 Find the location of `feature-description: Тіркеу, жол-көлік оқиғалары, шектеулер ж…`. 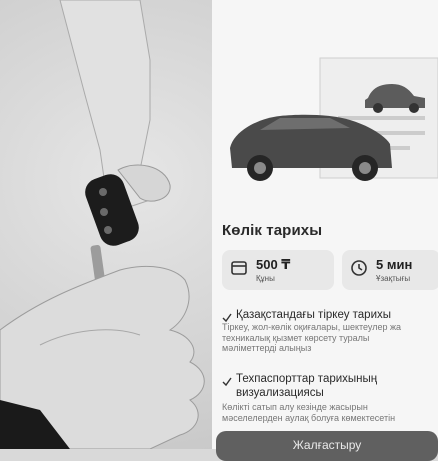

feature-description: Тіркеу, жол-көлік оқиғалары, шектеулер ж… is located at coordinates (311, 338).